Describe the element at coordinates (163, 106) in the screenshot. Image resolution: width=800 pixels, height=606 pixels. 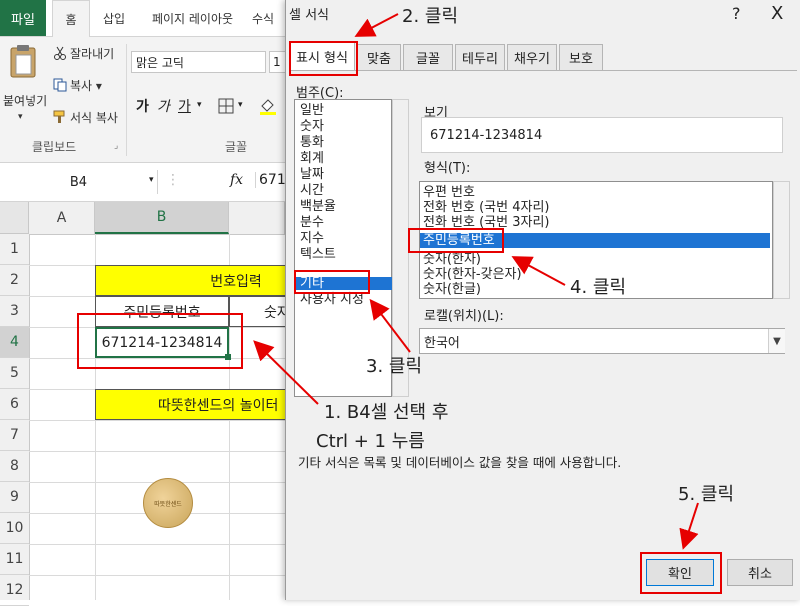
I see `italic-button: 가` at that location.